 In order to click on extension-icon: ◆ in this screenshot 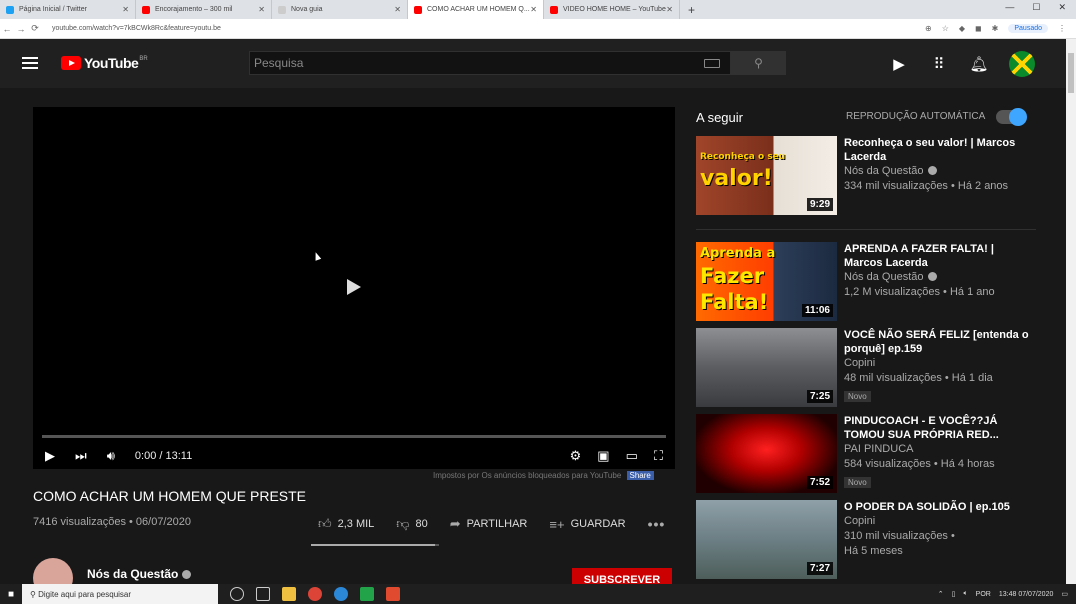, I will do `click(962, 28)`.